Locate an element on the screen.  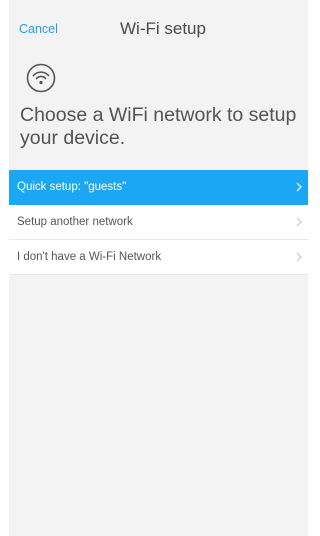
header: Cancel Wi-Fi setup is located at coordinates (158, 29).